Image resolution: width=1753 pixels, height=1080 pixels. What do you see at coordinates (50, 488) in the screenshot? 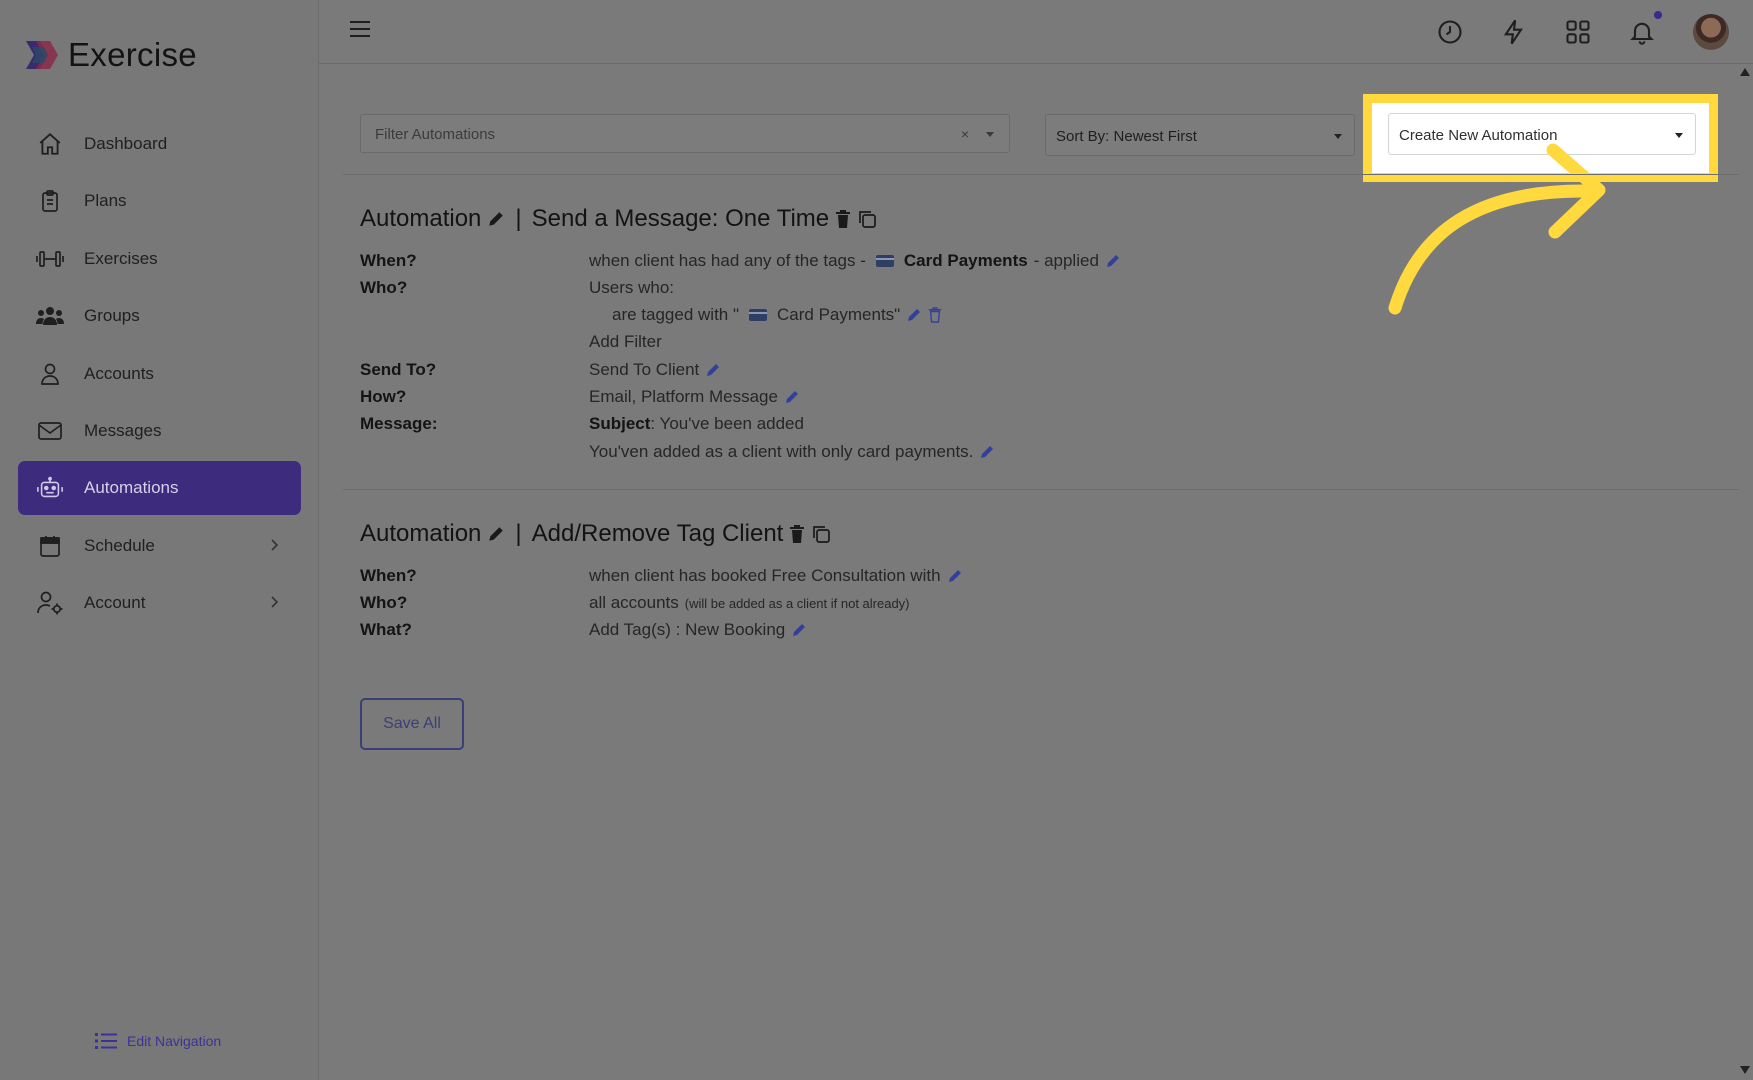
I see `robot-icon` at bounding box center [50, 488].